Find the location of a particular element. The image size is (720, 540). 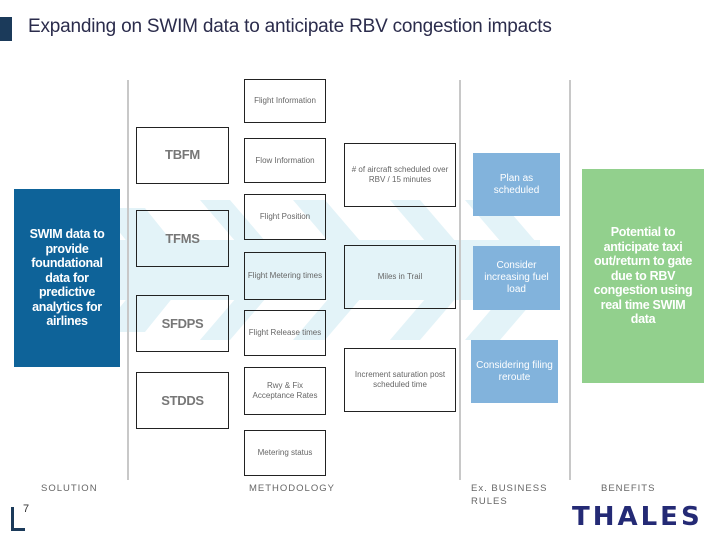

system-label: TFMS is located at coordinates (182, 238).